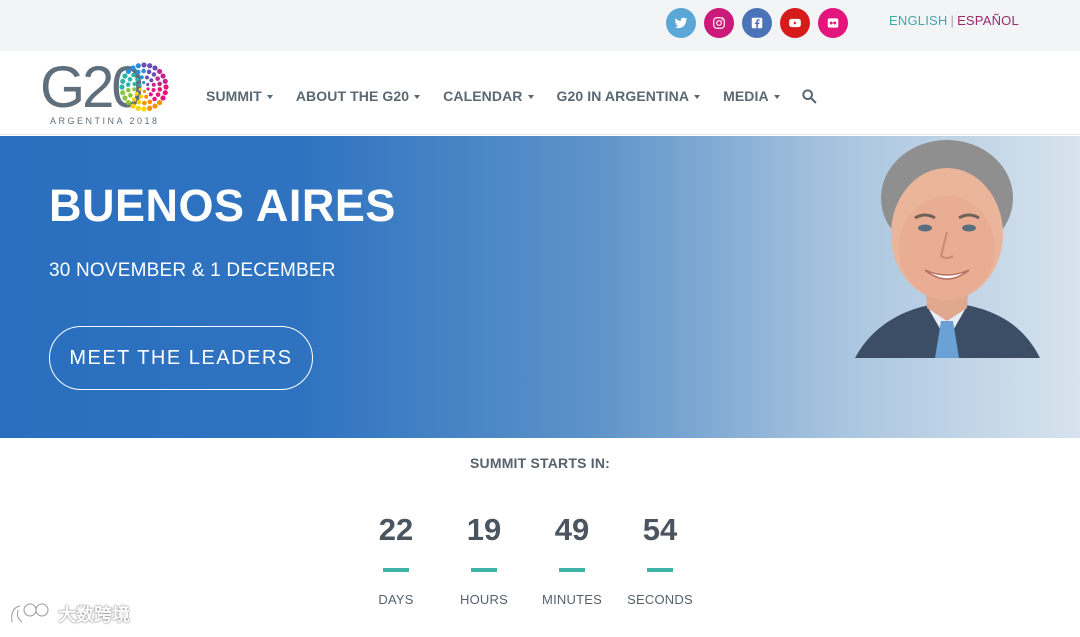 This screenshot has width=1080, height=637. Describe the element at coordinates (746, 96) in the screenshot. I see `nav-label: MEDIA` at that location.